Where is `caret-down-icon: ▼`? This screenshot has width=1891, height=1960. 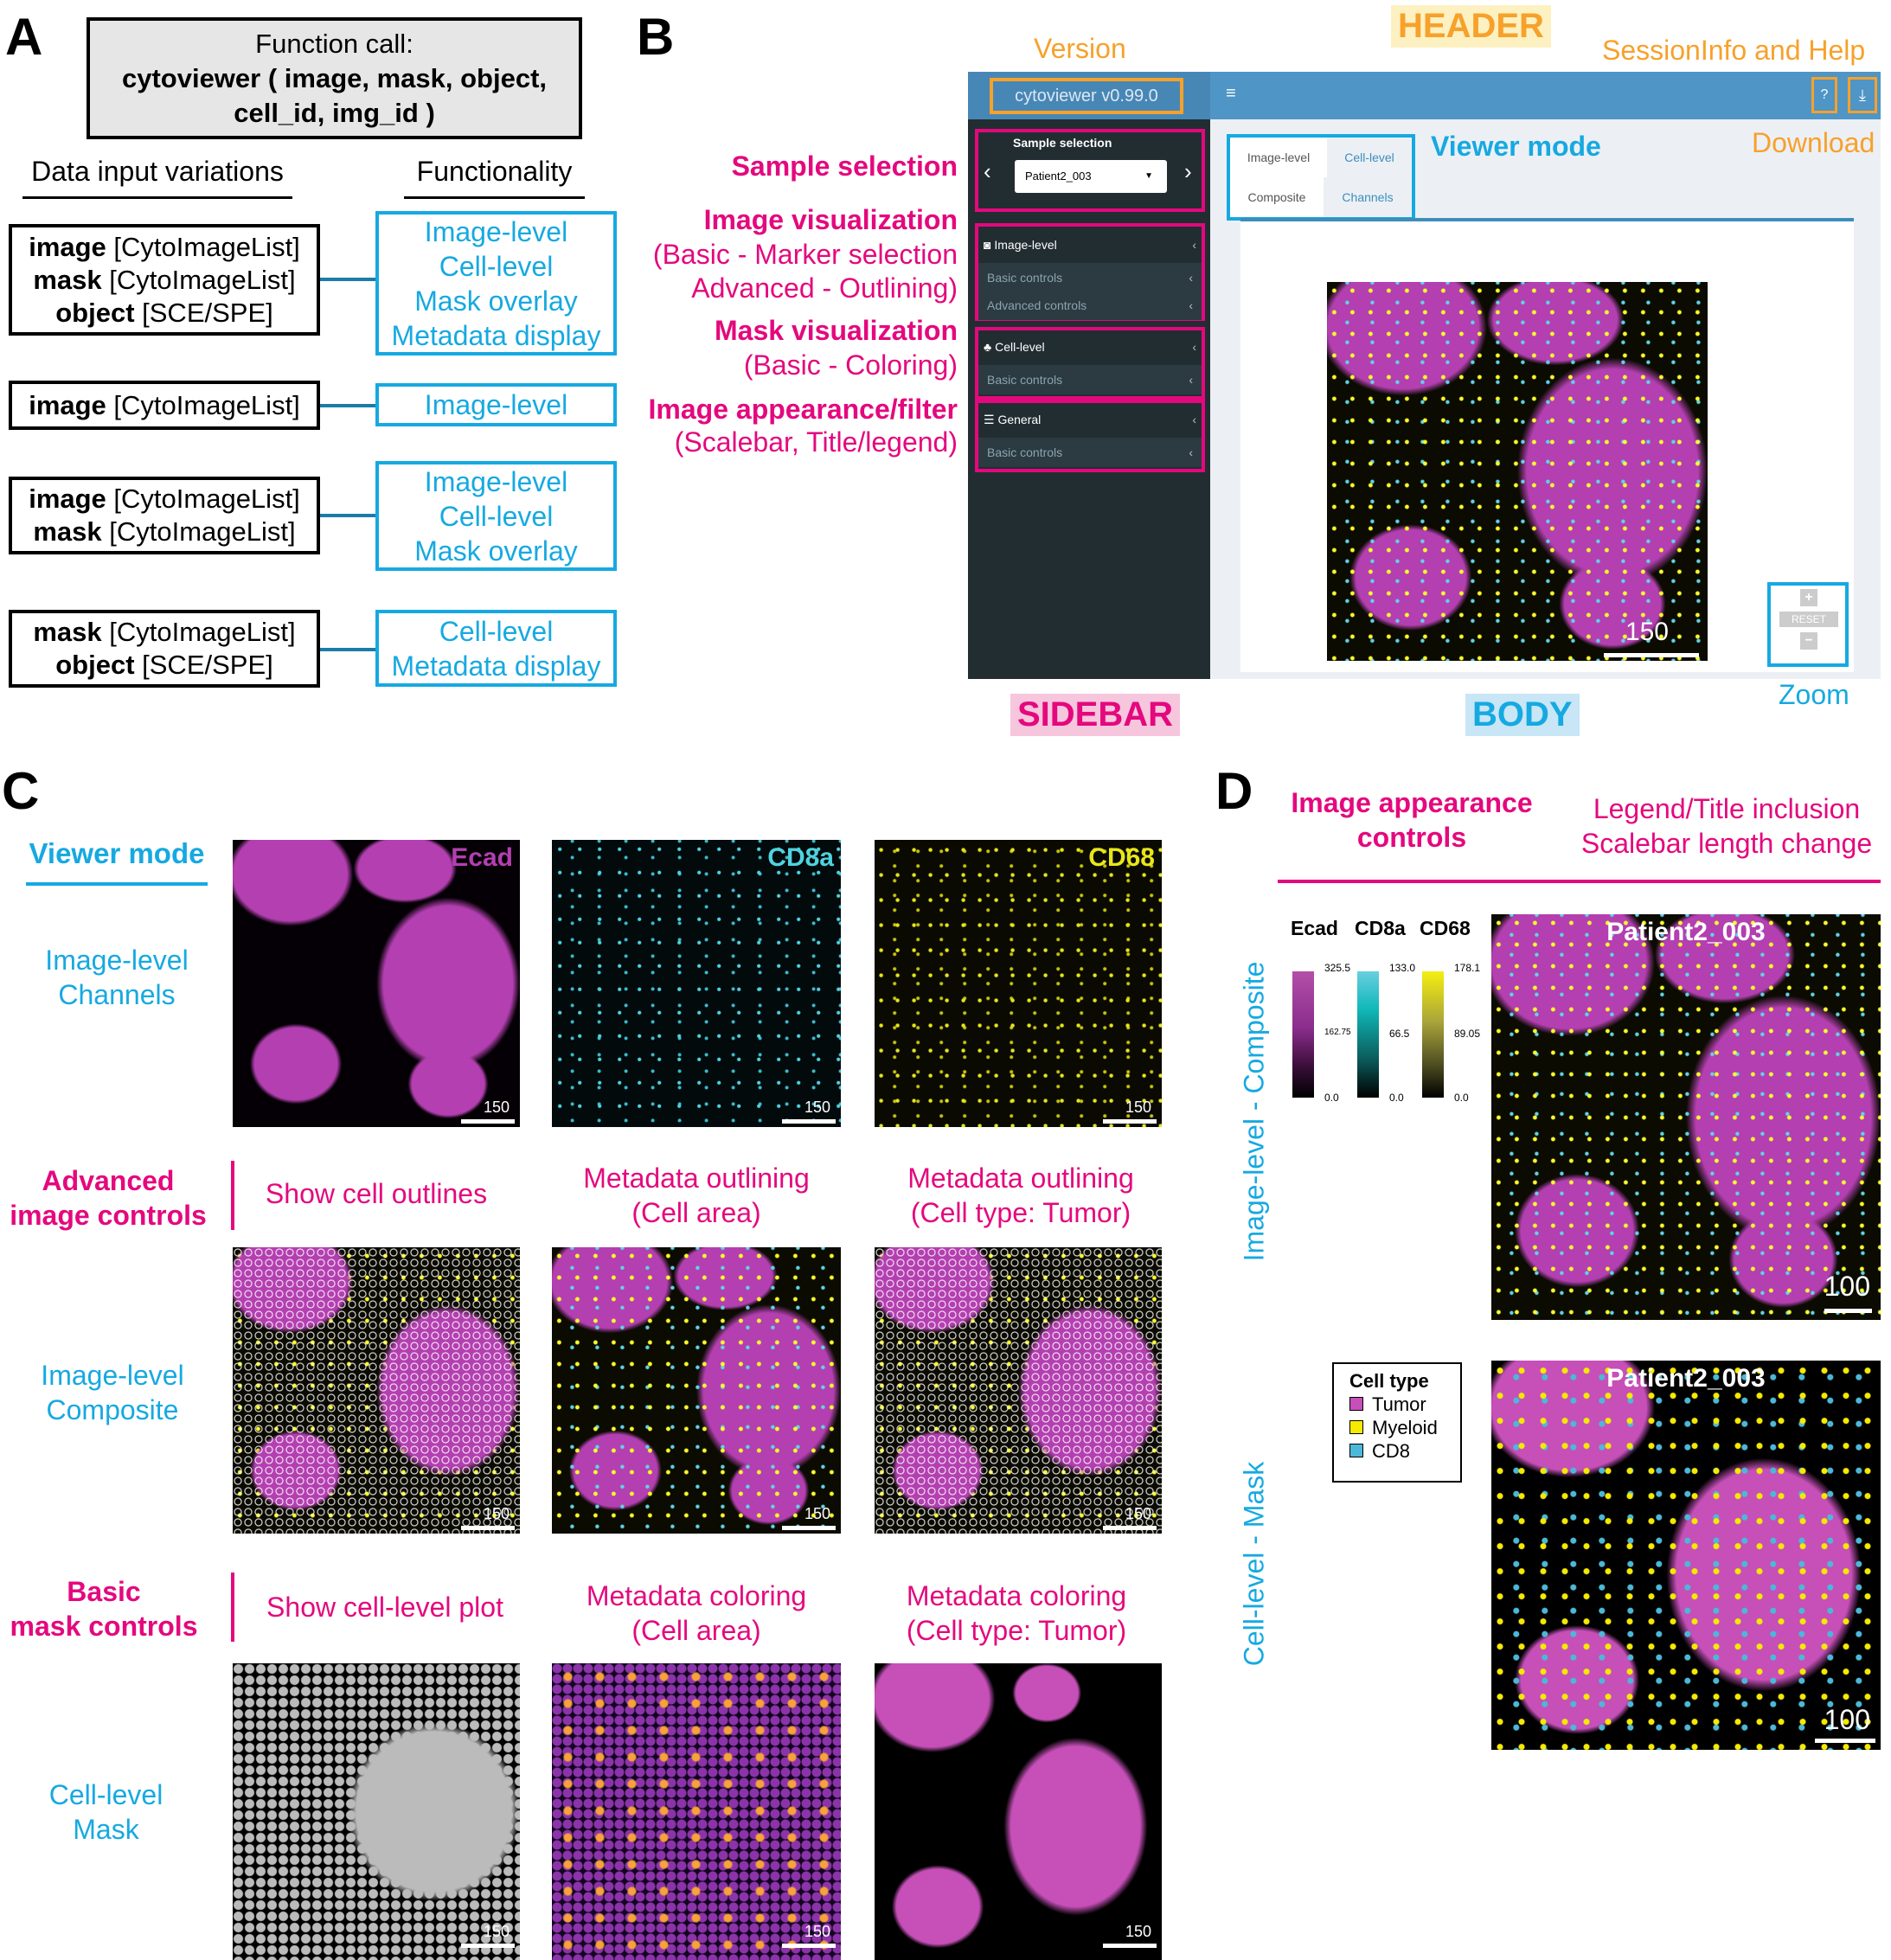
caret-down-icon: ▼ is located at coordinates (1148, 176).